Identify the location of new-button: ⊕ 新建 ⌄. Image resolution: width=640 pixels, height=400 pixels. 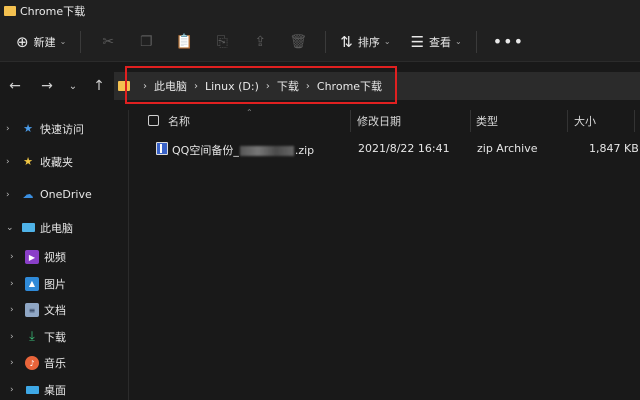
(41, 42).